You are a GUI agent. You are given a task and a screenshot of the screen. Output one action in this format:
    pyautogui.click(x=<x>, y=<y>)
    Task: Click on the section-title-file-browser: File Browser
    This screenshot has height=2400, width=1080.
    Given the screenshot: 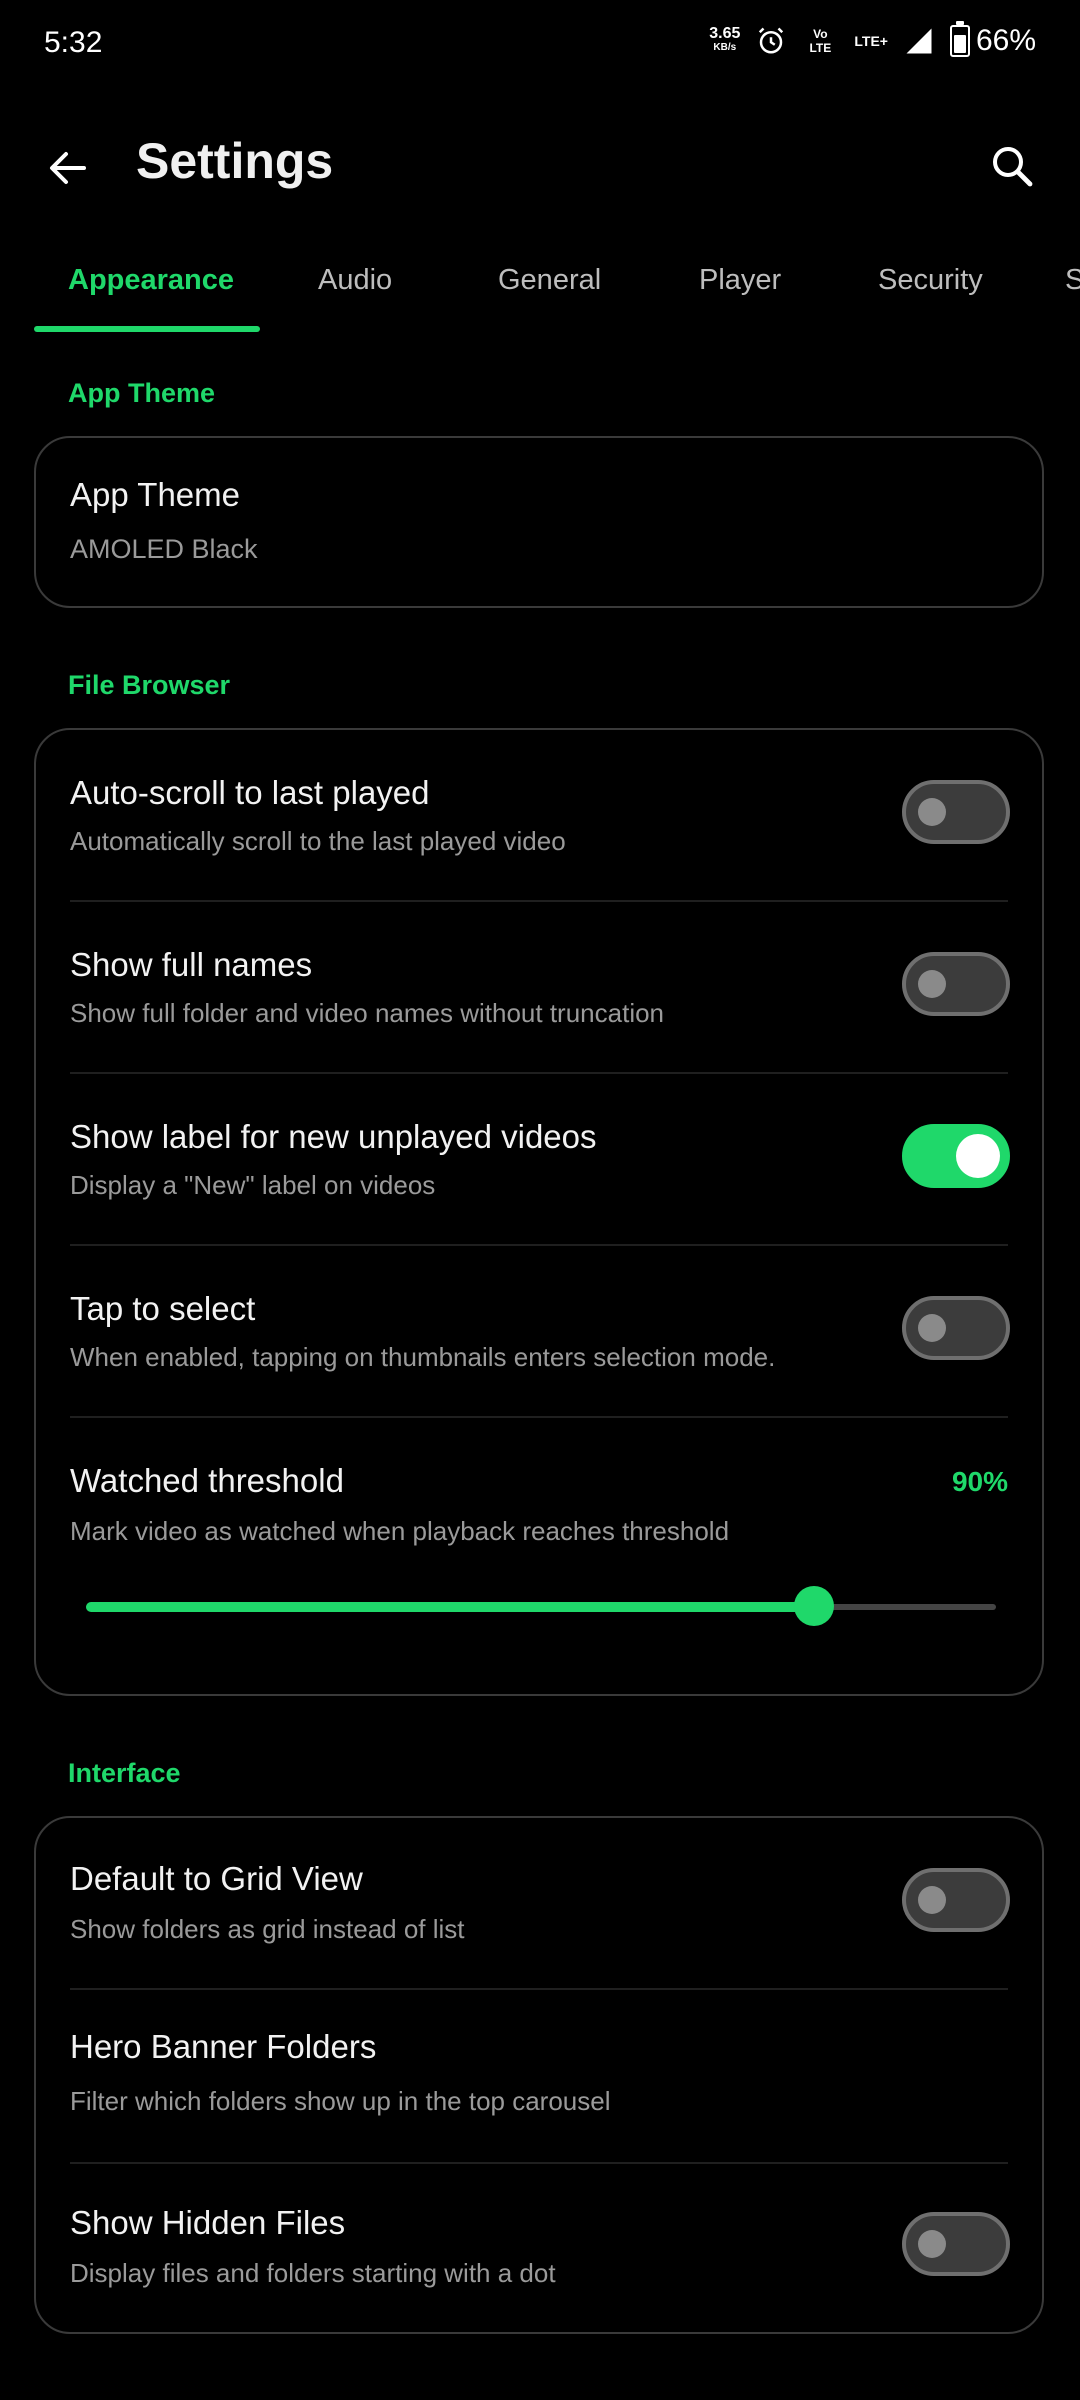 What is the action you would take?
    pyautogui.click(x=149, y=685)
    